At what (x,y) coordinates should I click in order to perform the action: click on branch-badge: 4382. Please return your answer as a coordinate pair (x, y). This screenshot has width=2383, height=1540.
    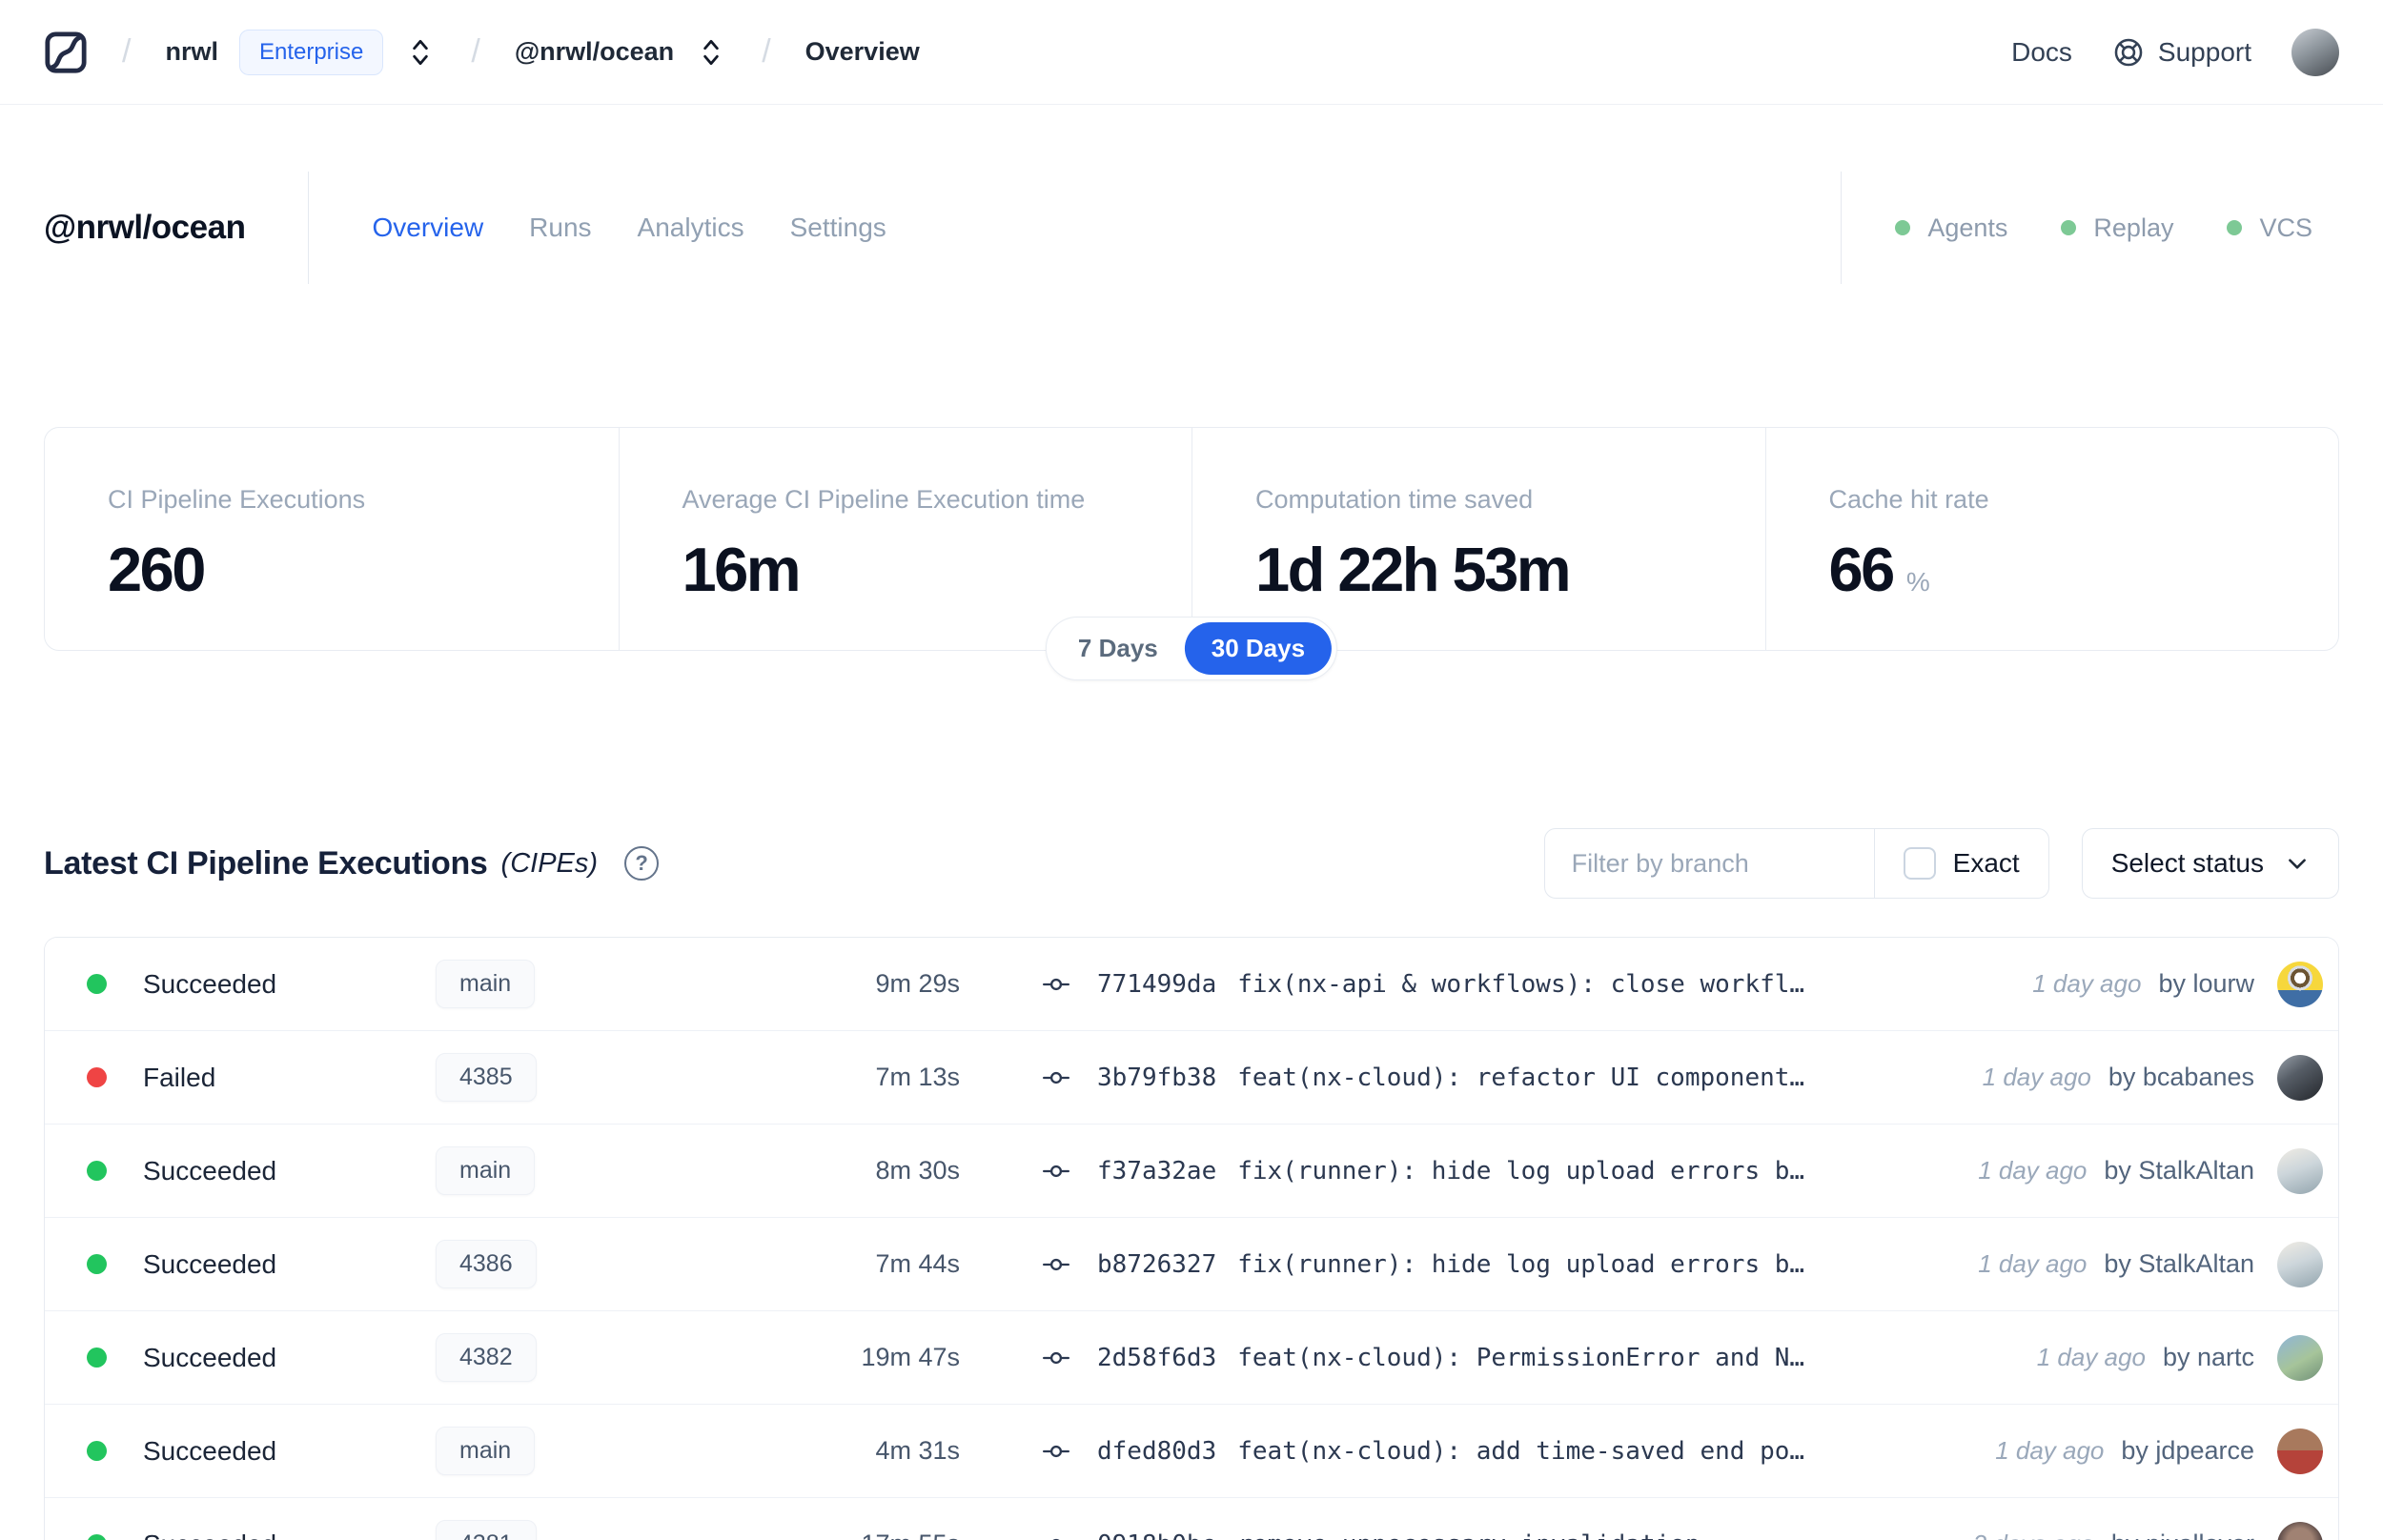
    Looking at the image, I should click on (487, 1357).